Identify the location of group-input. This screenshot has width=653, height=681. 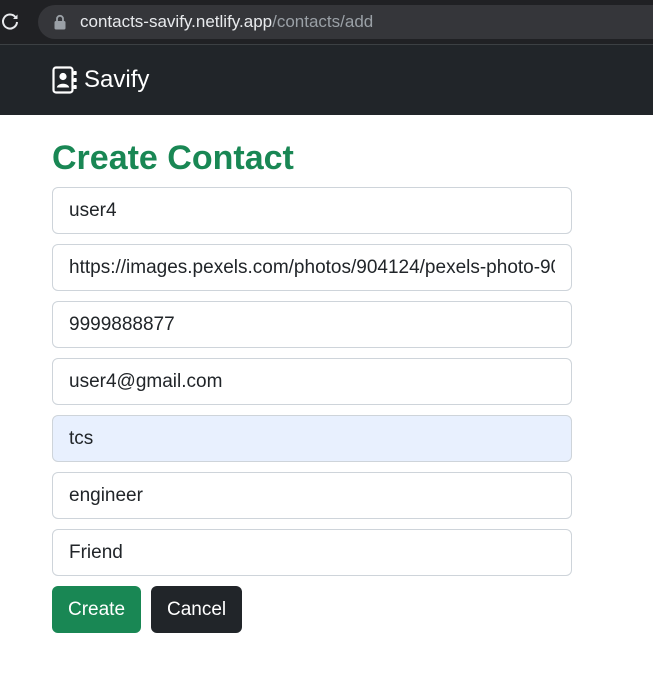
(312, 552).